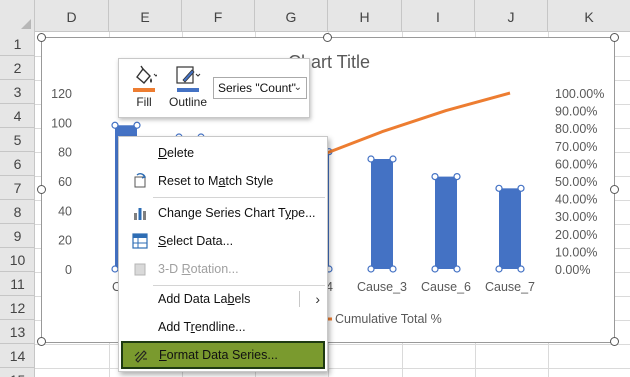 The width and height of the screenshot is (630, 377). I want to click on right-axis-tick-label: 20.00%, so click(576, 235).